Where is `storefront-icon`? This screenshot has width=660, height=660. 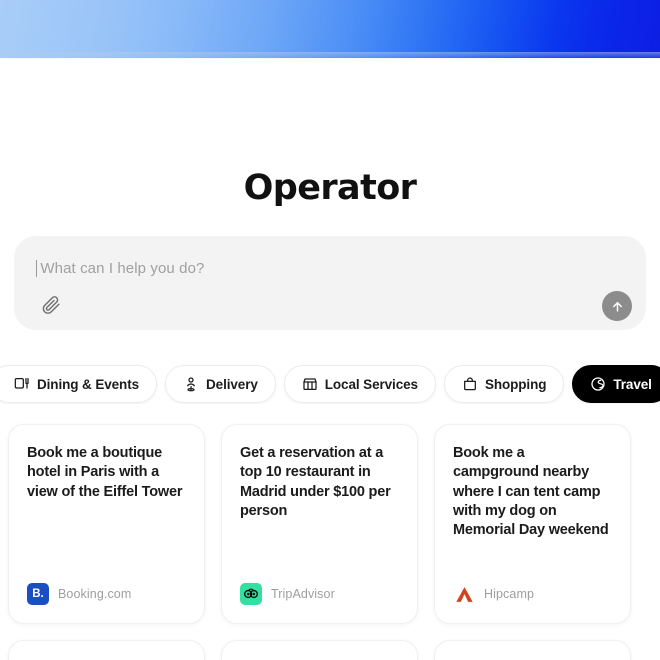 storefront-icon is located at coordinates (310, 384).